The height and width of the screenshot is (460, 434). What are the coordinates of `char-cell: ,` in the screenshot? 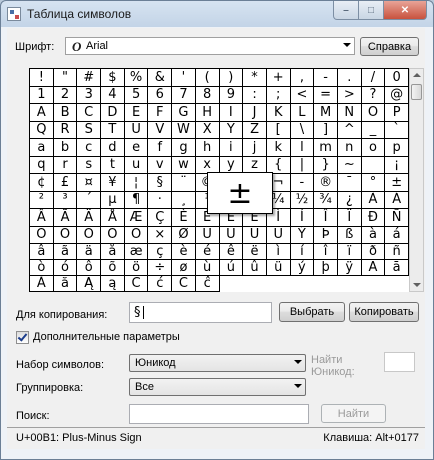 It's located at (302, 78).